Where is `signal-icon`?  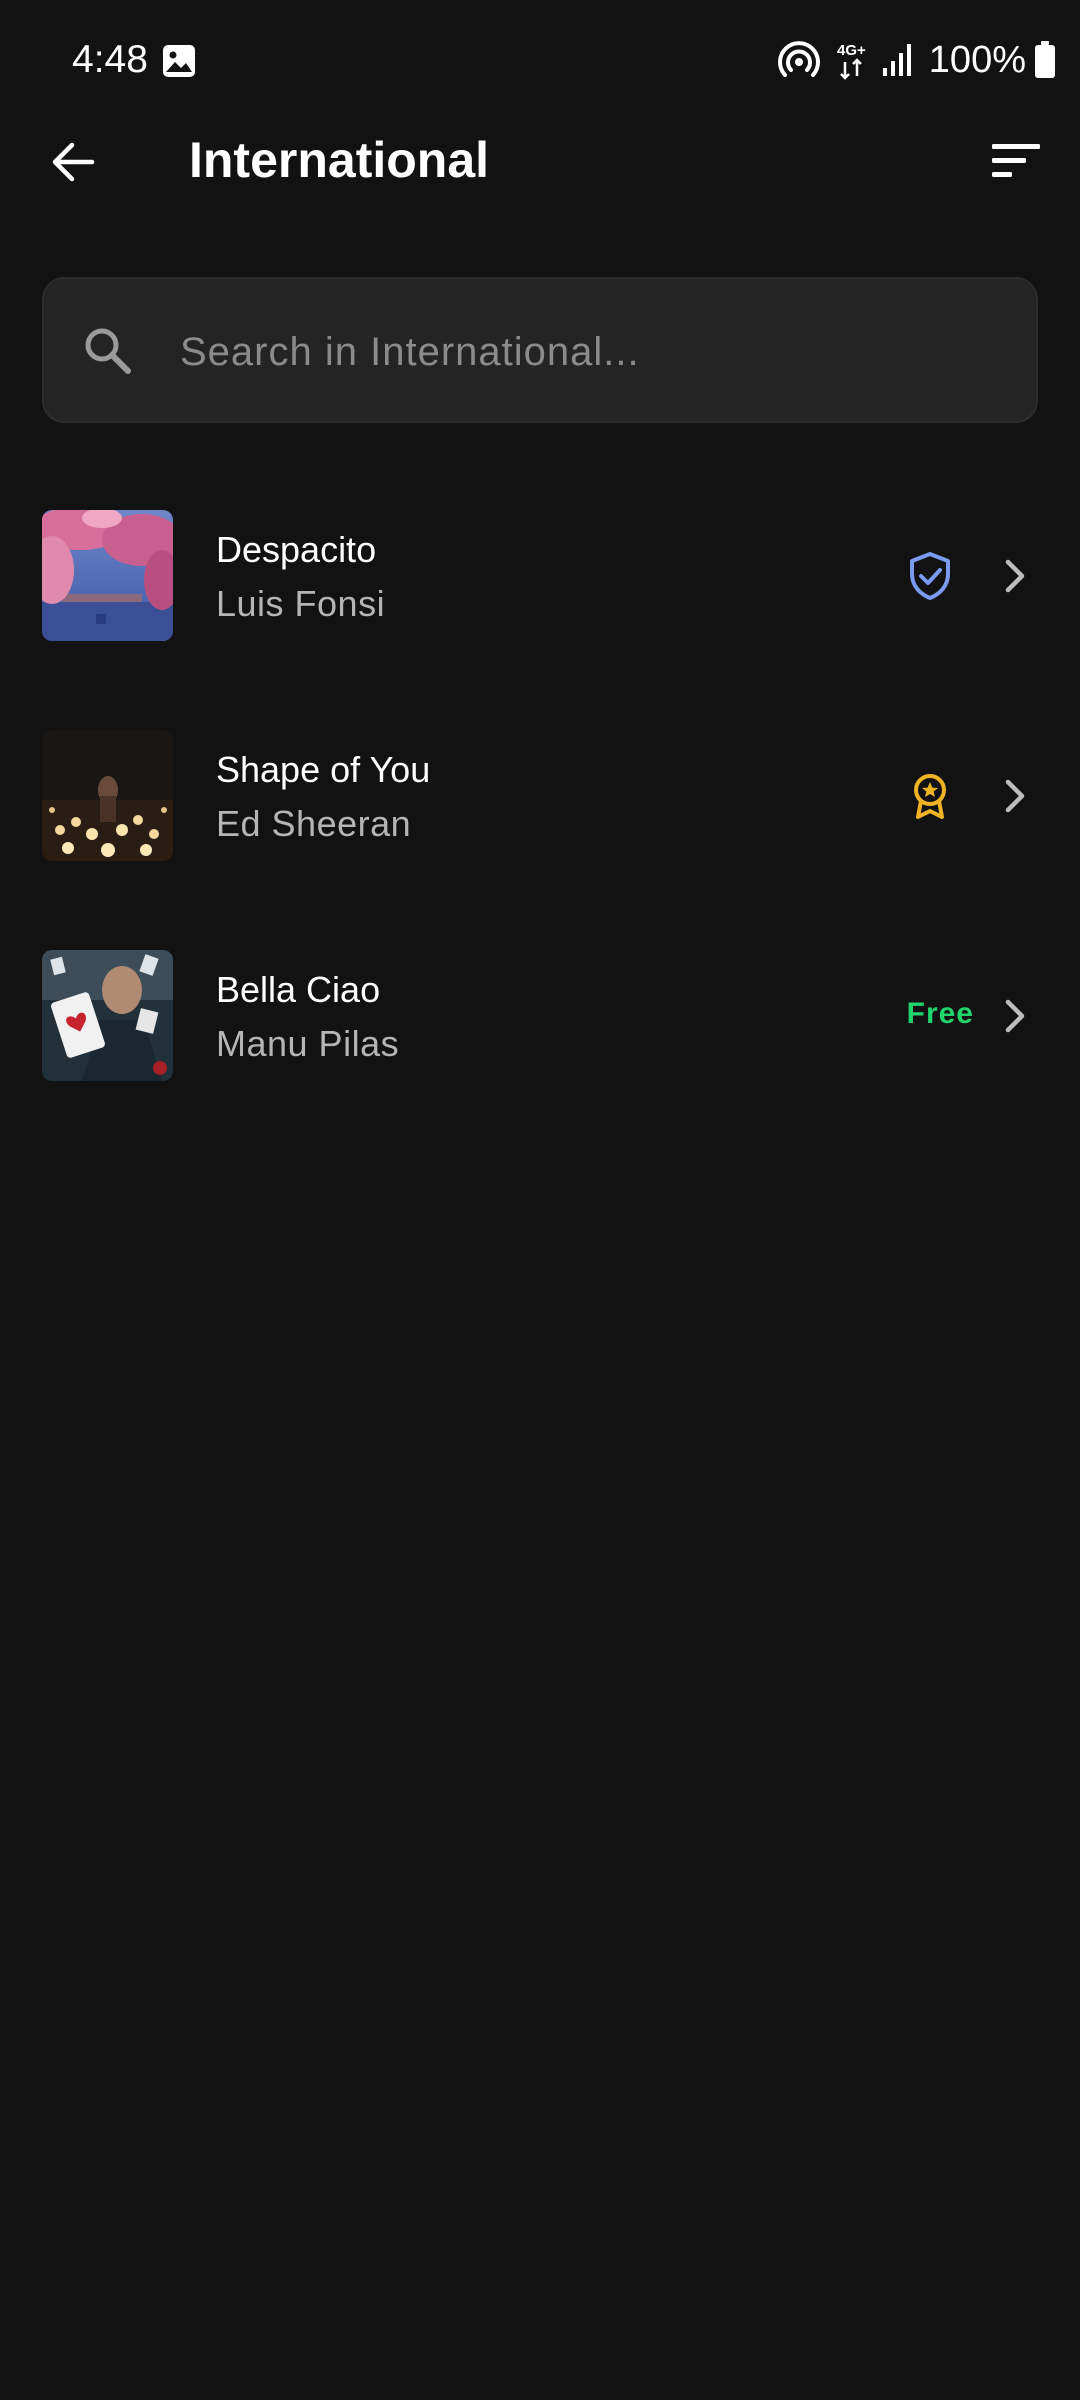
signal-icon is located at coordinates (898, 60).